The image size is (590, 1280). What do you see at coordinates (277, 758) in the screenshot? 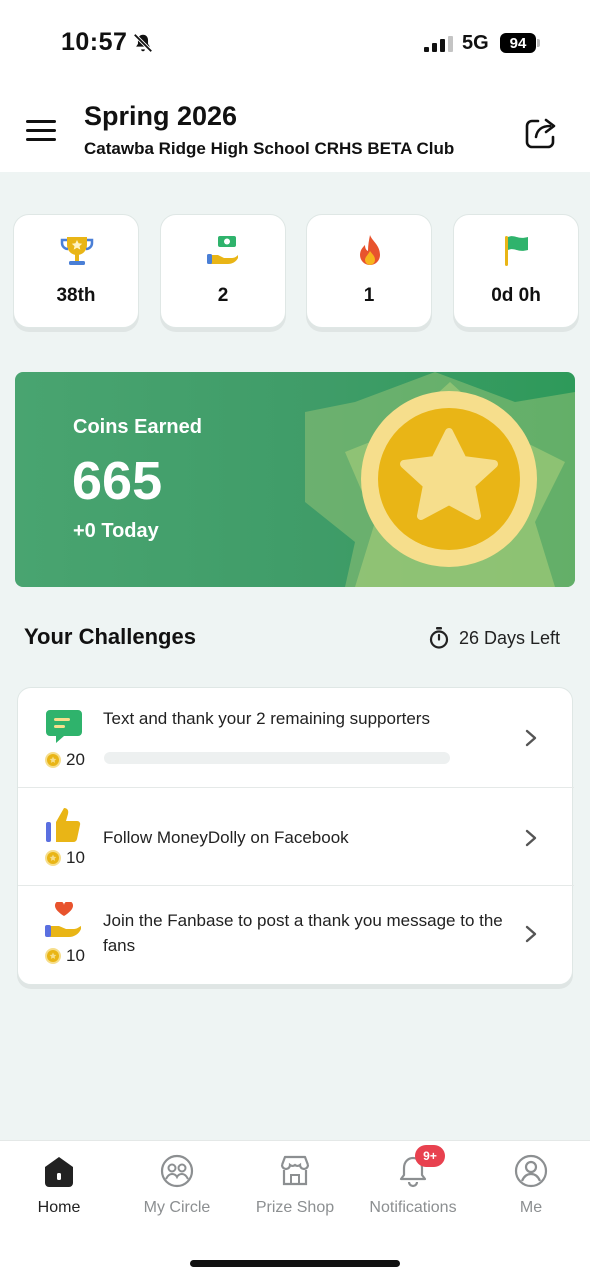
I see `challenge-progress-bar` at bounding box center [277, 758].